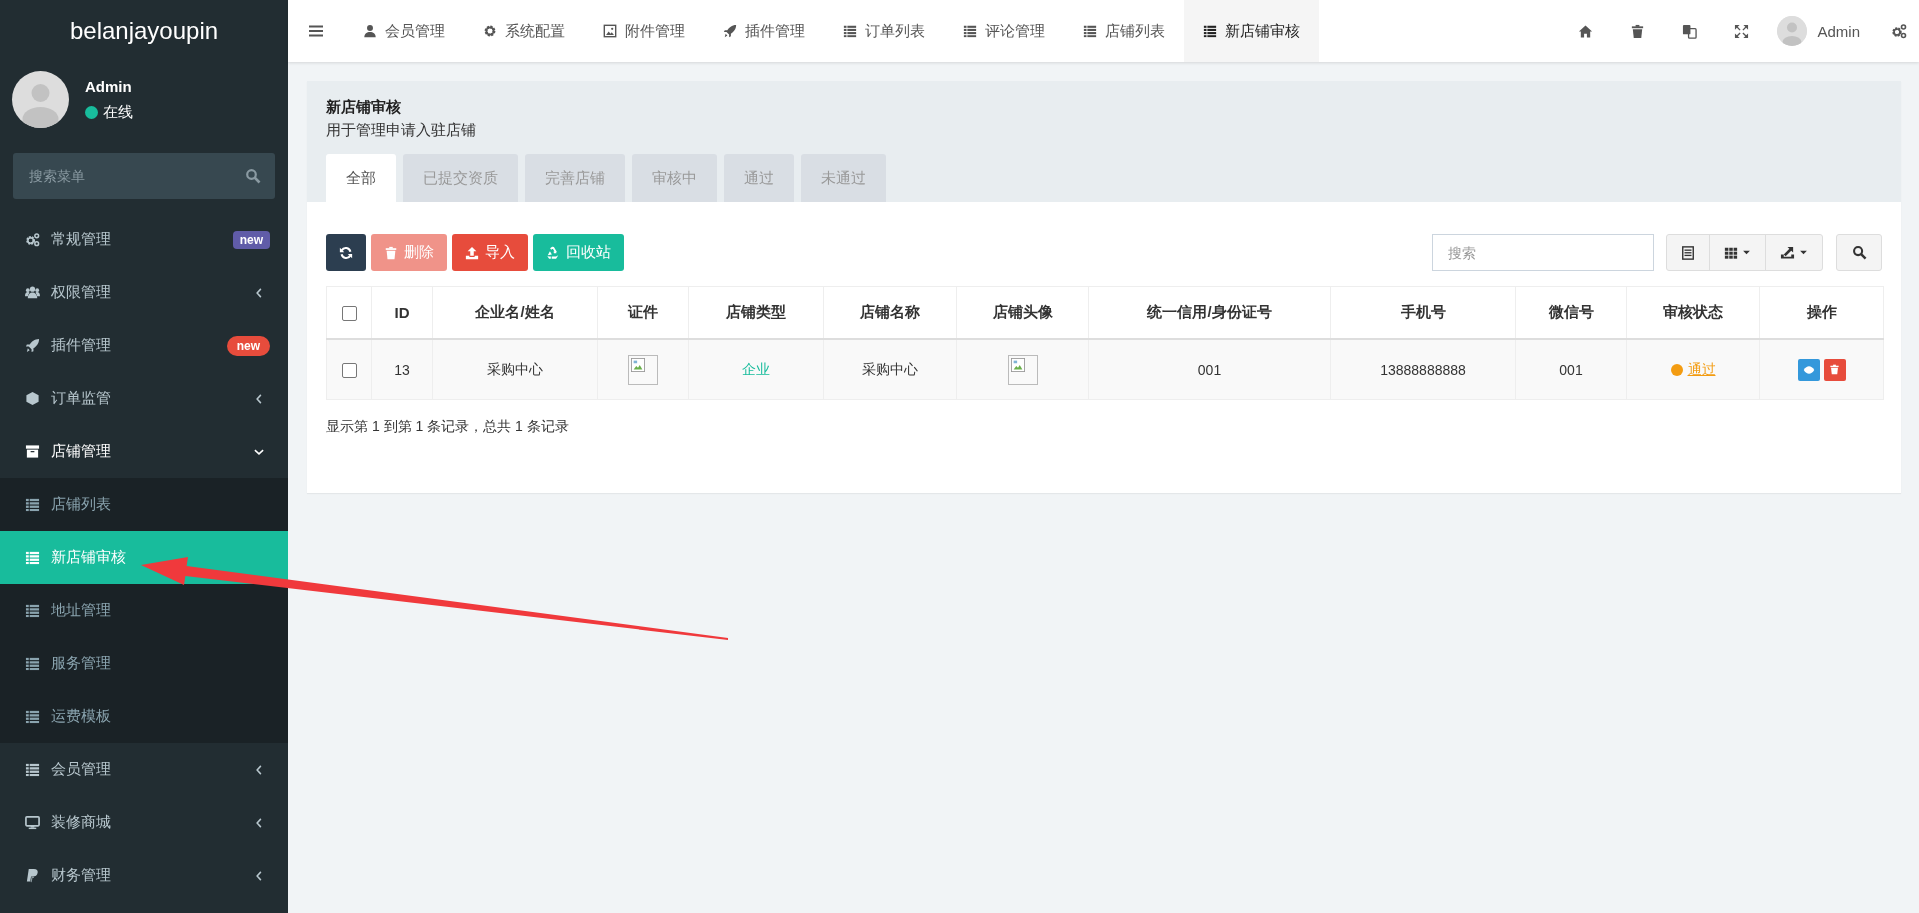 The image size is (1919, 913). What do you see at coordinates (32, 451) in the screenshot?
I see `archive-icon` at bounding box center [32, 451].